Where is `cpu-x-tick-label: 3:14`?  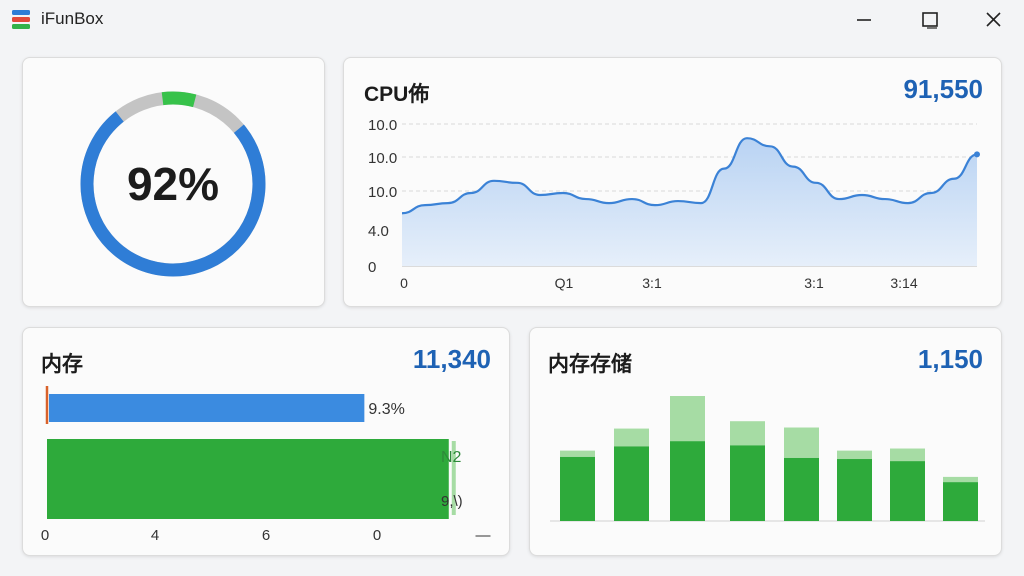 cpu-x-tick-label: 3:14 is located at coordinates (903, 283).